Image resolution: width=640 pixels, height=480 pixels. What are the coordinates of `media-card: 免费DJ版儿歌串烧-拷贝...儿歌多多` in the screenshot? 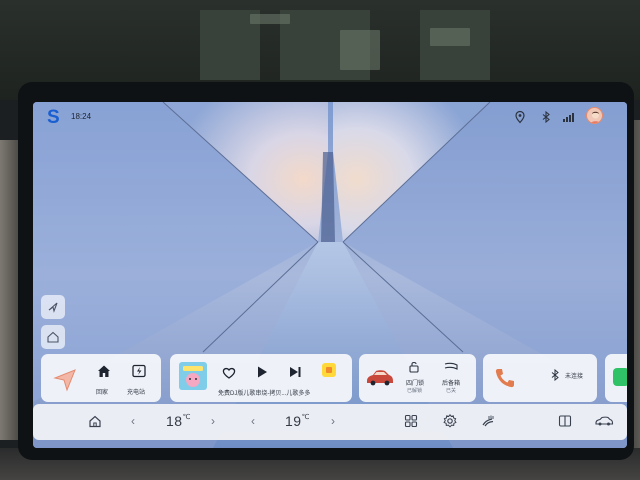 It's located at (261, 378).